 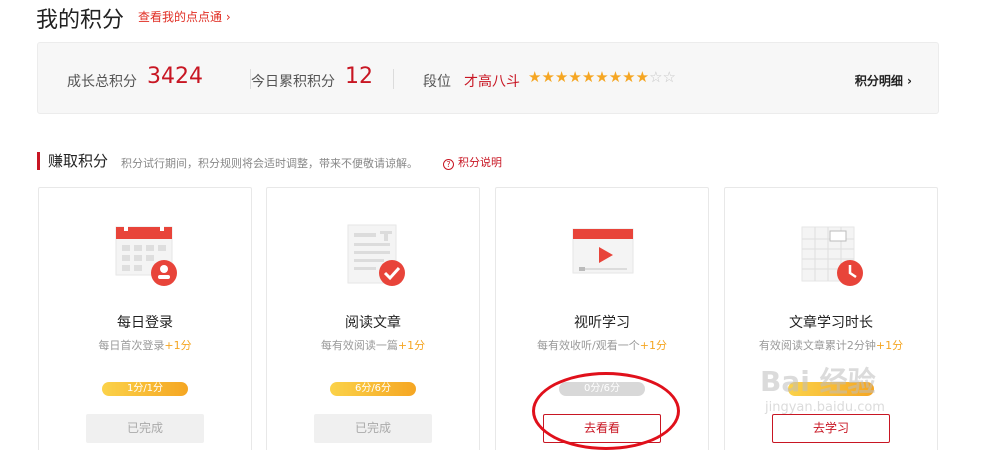 I want to click on calendar-user-icon, so click(x=146, y=254).